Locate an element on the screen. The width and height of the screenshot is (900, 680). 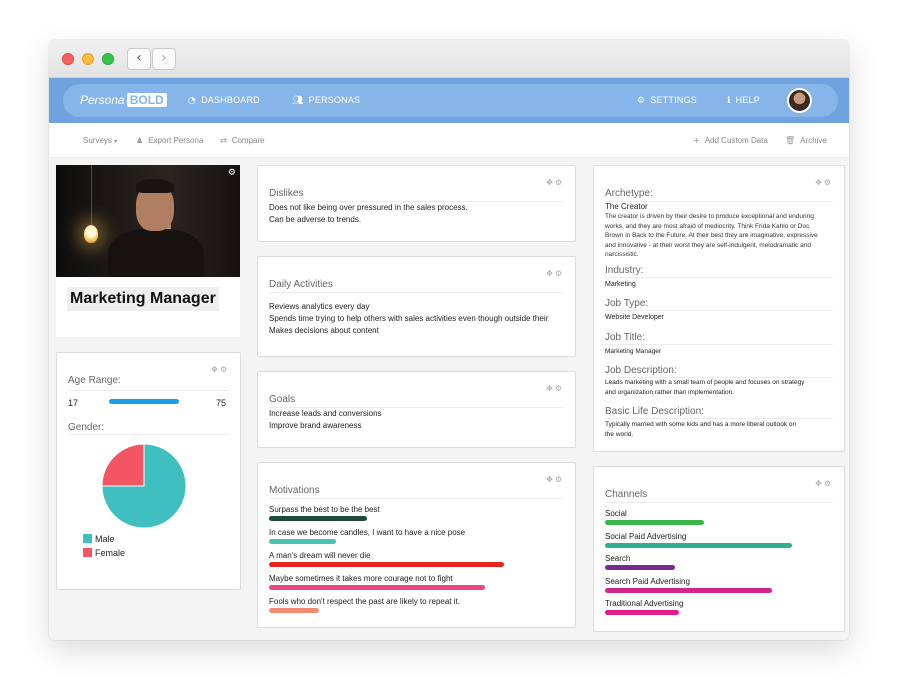
daily-activities-title: Daily Activities is located at coordinates (301, 284).